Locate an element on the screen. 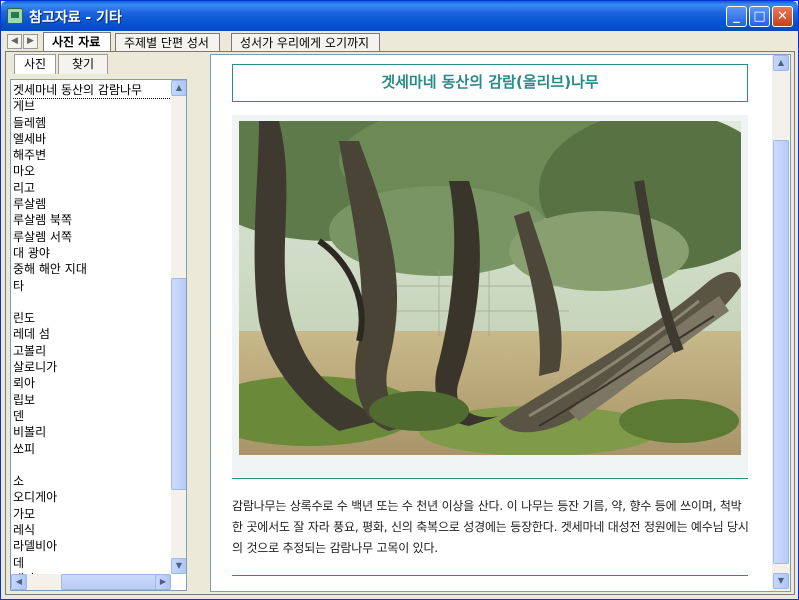 Image resolution: width=799 pixels, height=600 pixels. list-item: 들레헴 is located at coordinates (92, 123).